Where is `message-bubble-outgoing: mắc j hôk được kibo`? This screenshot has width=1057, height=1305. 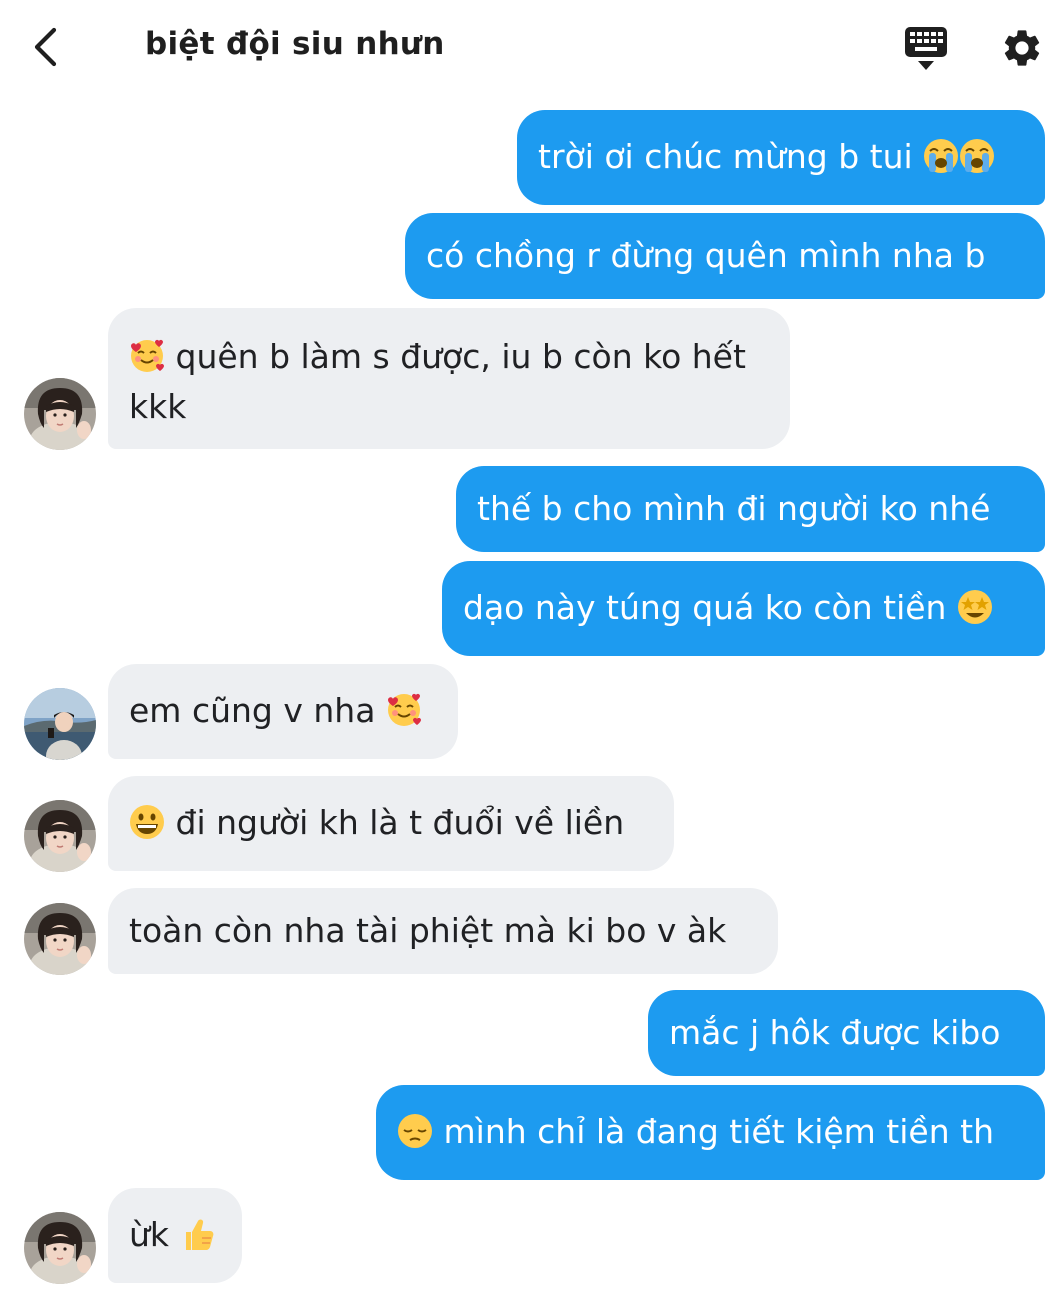
message-bubble-outgoing: mắc j hôk được kibo is located at coordinates (846, 1033).